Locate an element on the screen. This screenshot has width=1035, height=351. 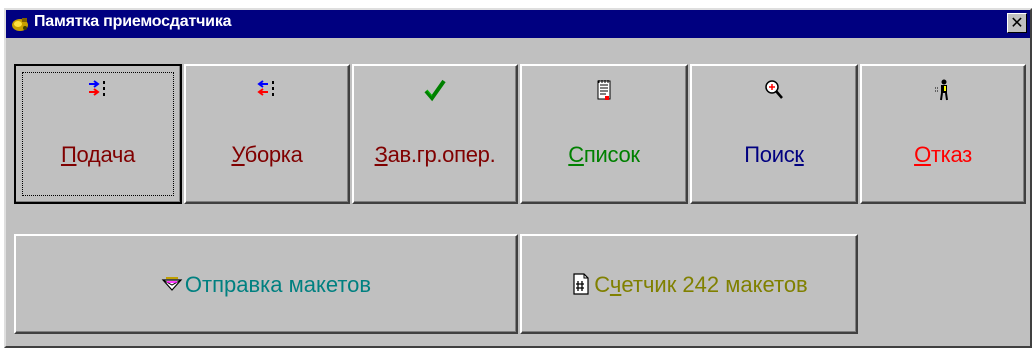
poisk-button: Поиск is located at coordinates (774, 134).